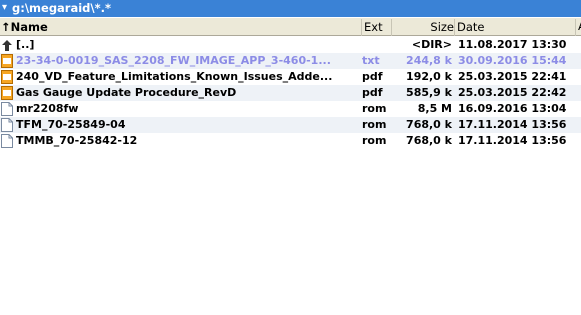 Image resolution: width=581 pixels, height=315 pixels. What do you see at coordinates (4, 7) in the screenshot?
I see `dropdown-arrow-icon: ▾` at bounding box center [4, 7].